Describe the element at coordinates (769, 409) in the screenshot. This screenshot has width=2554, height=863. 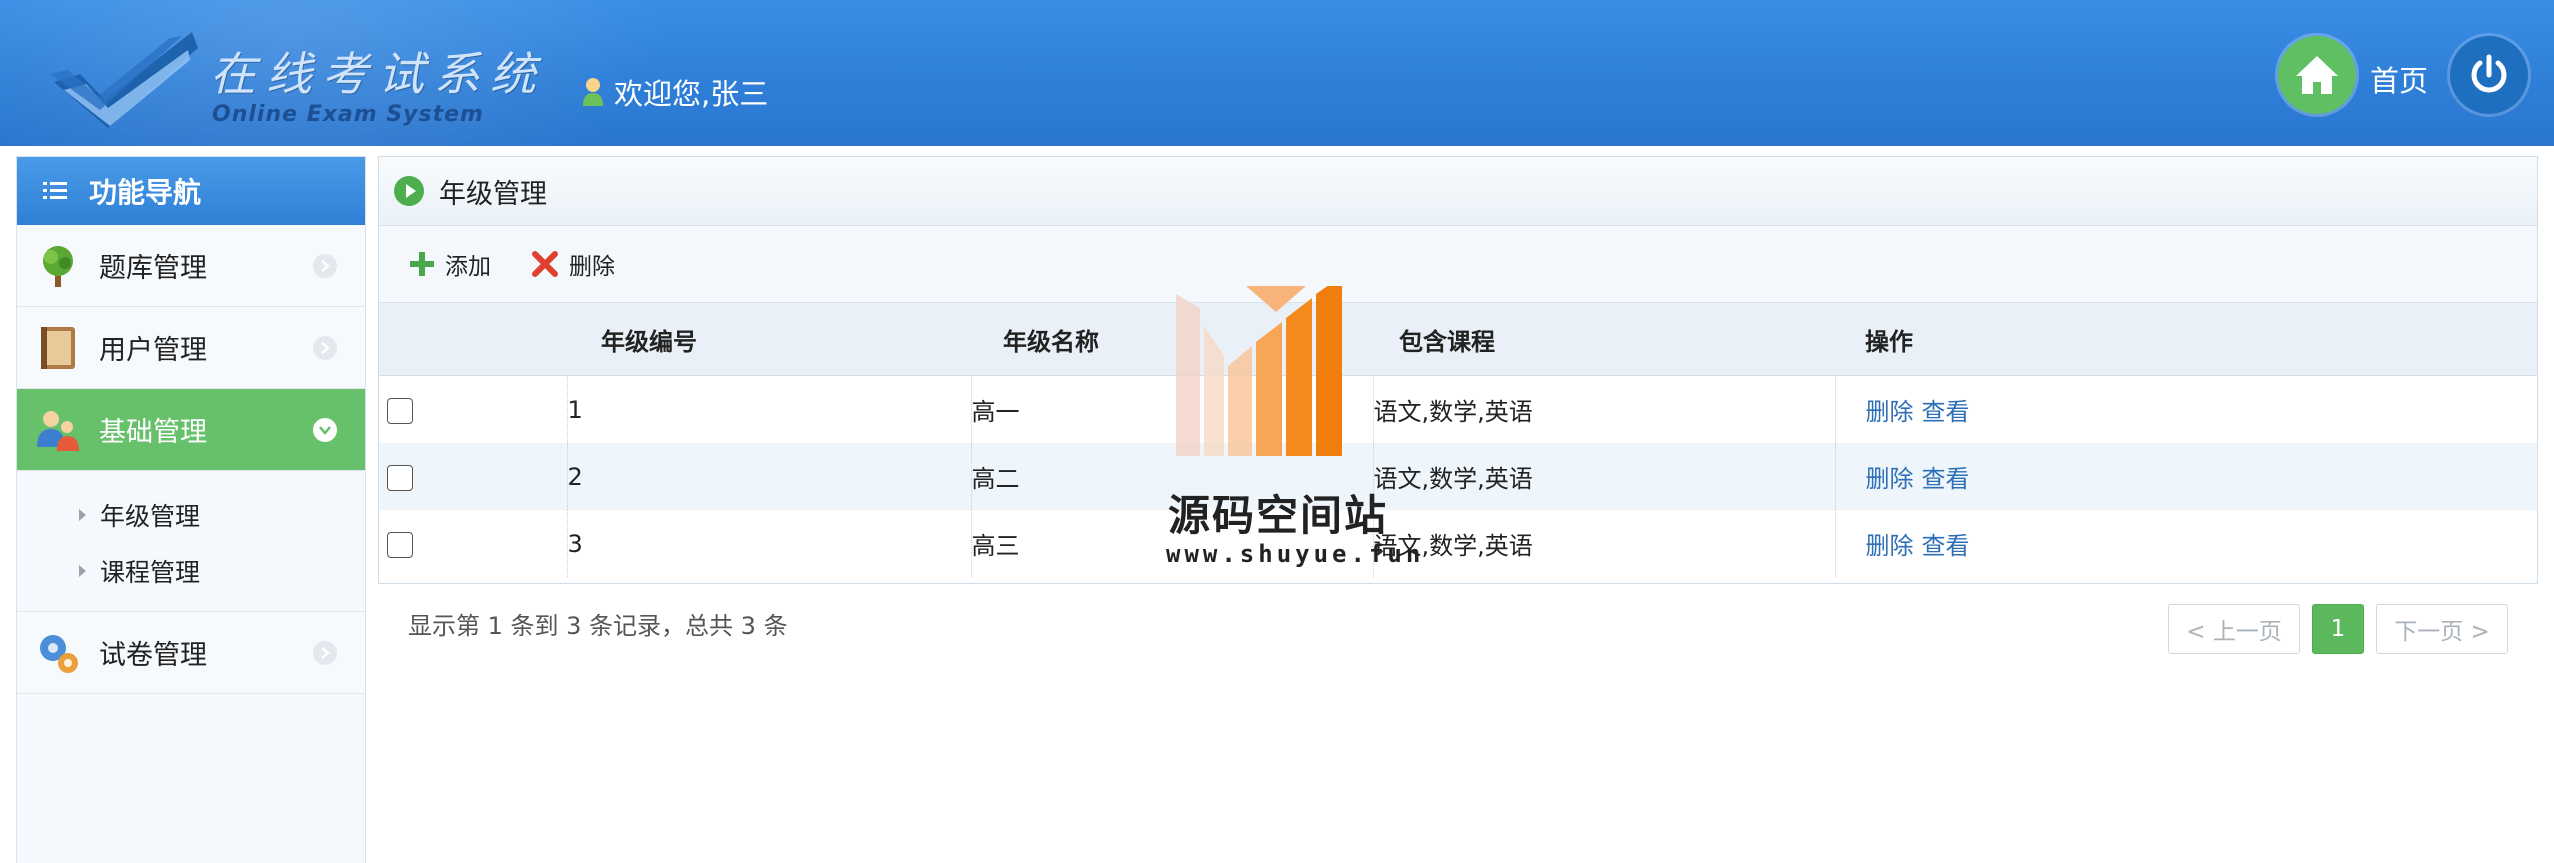
I see `grade-id: 1` at that location.